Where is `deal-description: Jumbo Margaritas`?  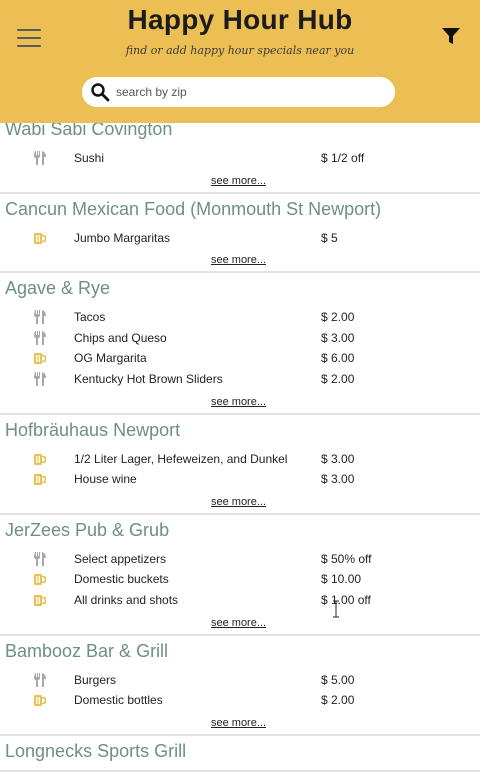
deal-description: Jumbo Margaritas is located at coordinates (122, 237).